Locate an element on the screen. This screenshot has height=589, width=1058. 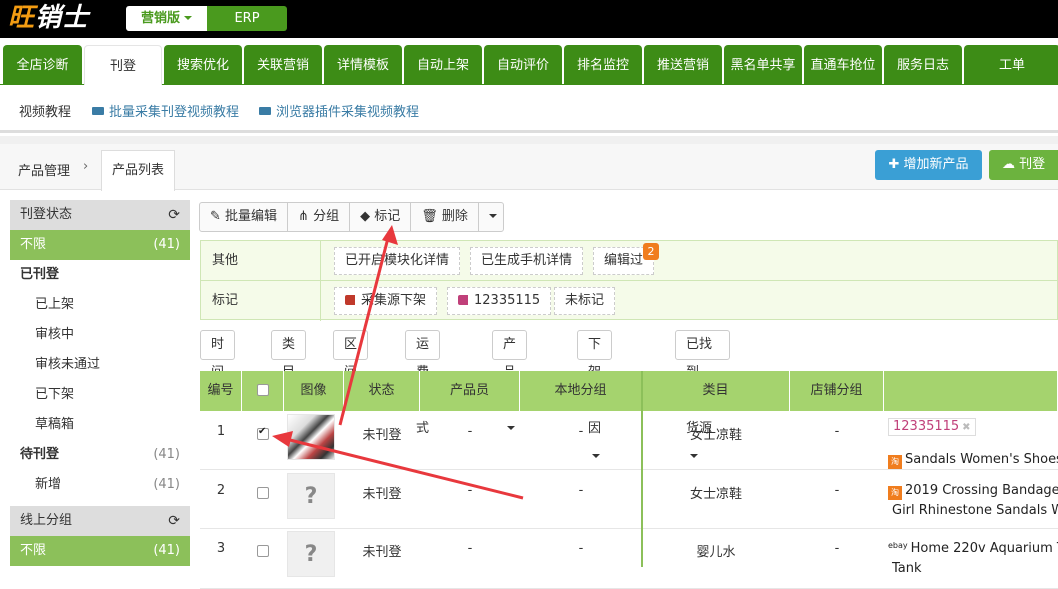
product-title-line: Tank is located at coordinates (907, 568).